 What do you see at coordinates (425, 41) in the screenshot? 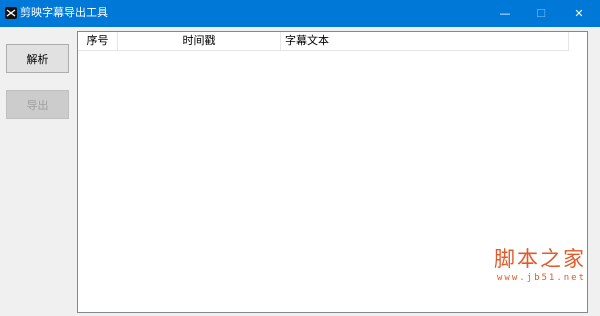
I see `column-header-subtitle-text: 字幕文本` at bounding box center [425, 41].